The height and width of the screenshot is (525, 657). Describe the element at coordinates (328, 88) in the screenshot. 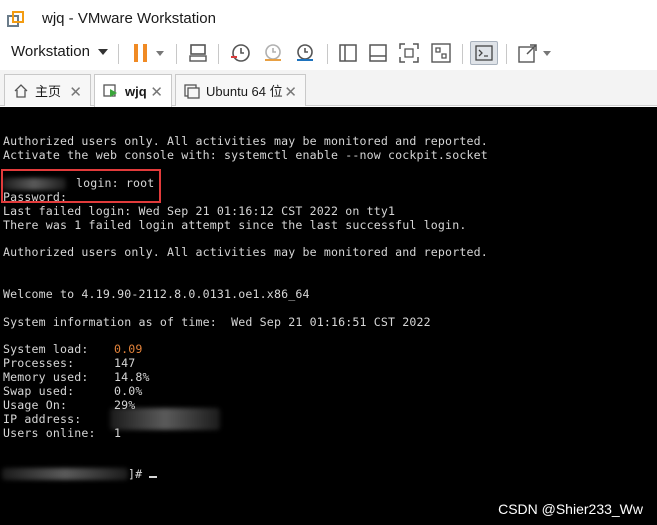

I see `tab-strip: 主页 ✕ wjq ✕ Ubuntu 64 位 ✕` at that location.